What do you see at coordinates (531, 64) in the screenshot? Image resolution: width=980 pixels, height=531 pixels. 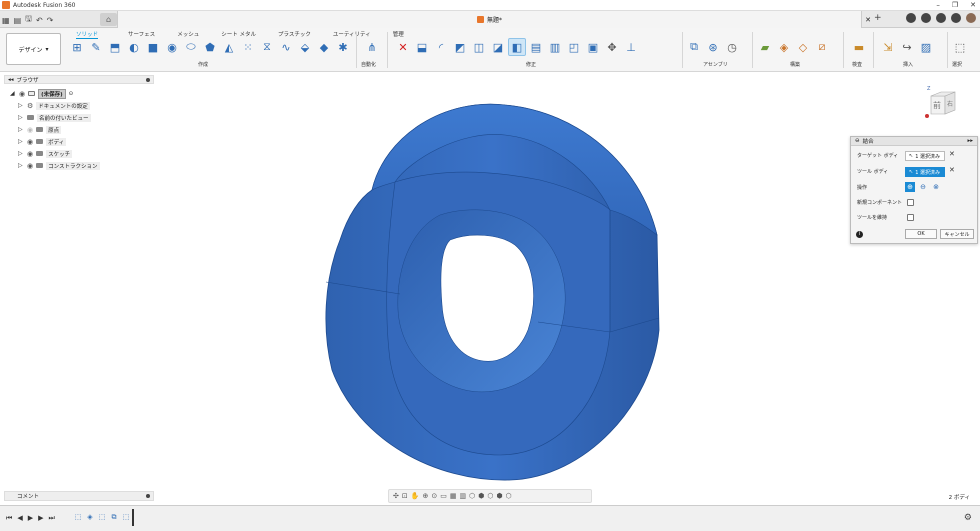 I see `group-modify: 修正` at bounding box center [531, 64].